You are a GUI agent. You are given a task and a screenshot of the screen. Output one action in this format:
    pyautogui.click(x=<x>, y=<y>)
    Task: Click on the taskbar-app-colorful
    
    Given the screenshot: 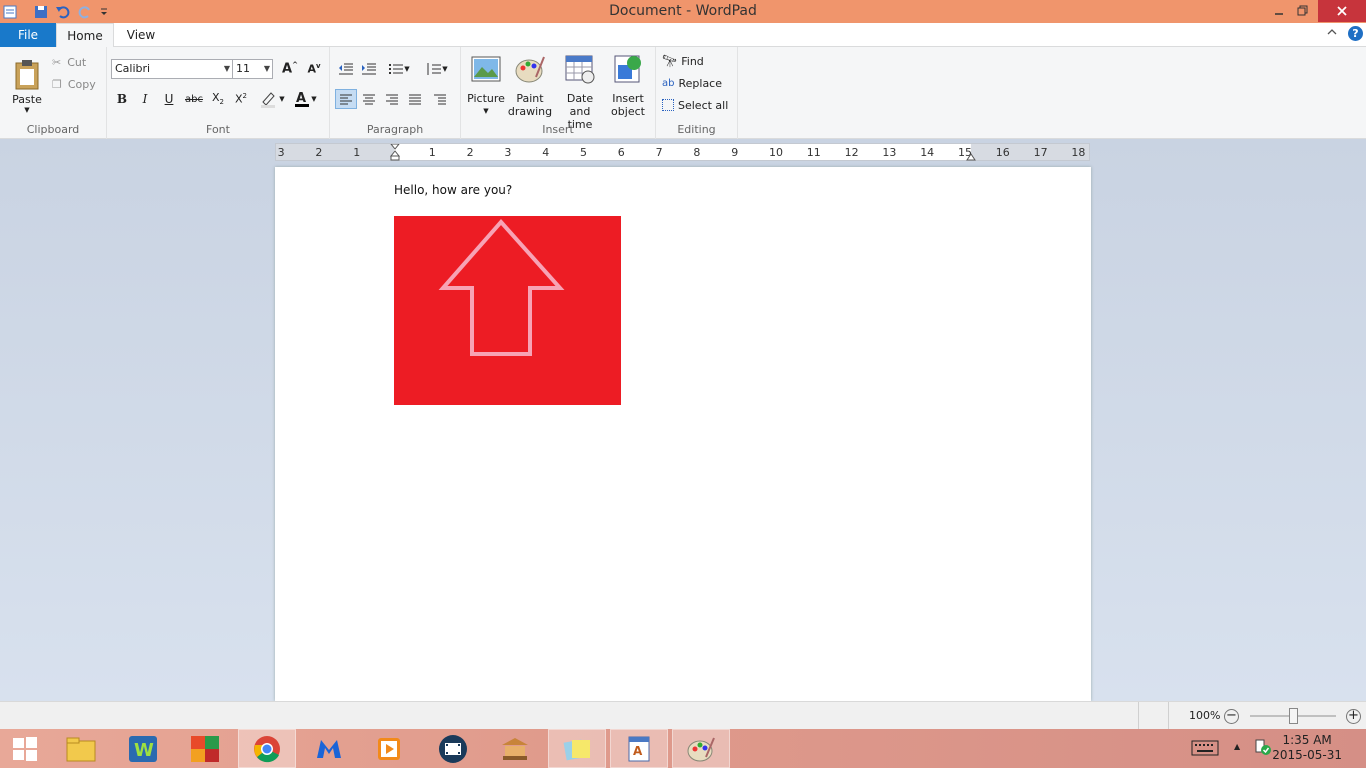 What is the action you would take?
    pyautogui.click(x=205, y=748)
    